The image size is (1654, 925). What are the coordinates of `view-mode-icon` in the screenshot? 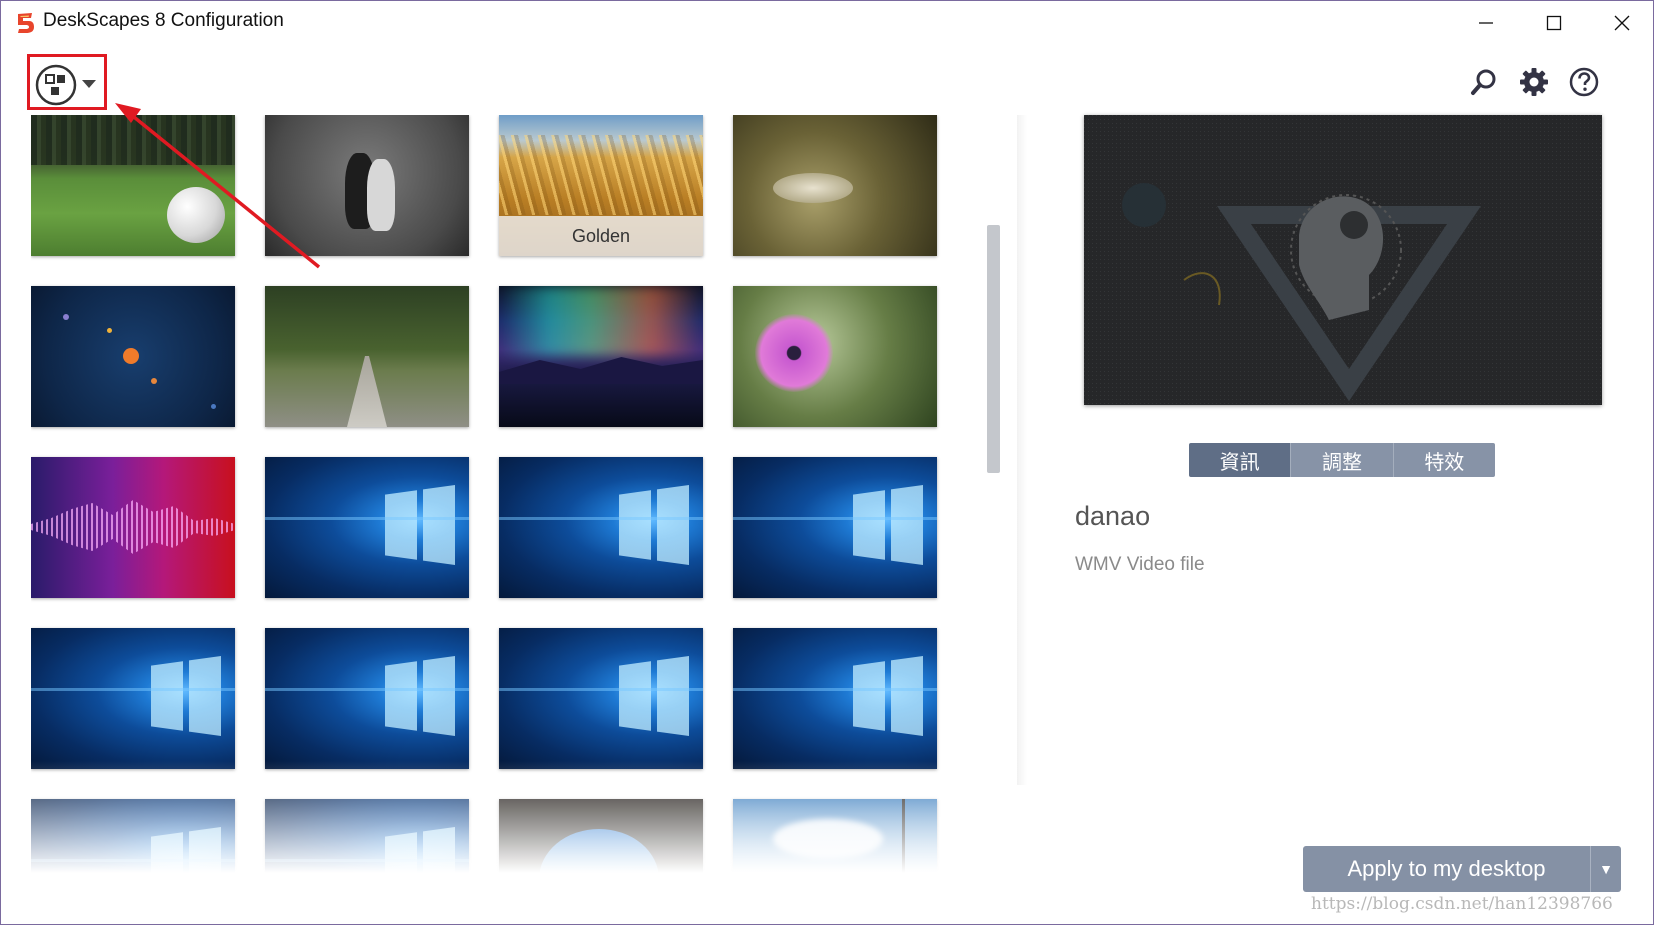 It's located at (56, 85).